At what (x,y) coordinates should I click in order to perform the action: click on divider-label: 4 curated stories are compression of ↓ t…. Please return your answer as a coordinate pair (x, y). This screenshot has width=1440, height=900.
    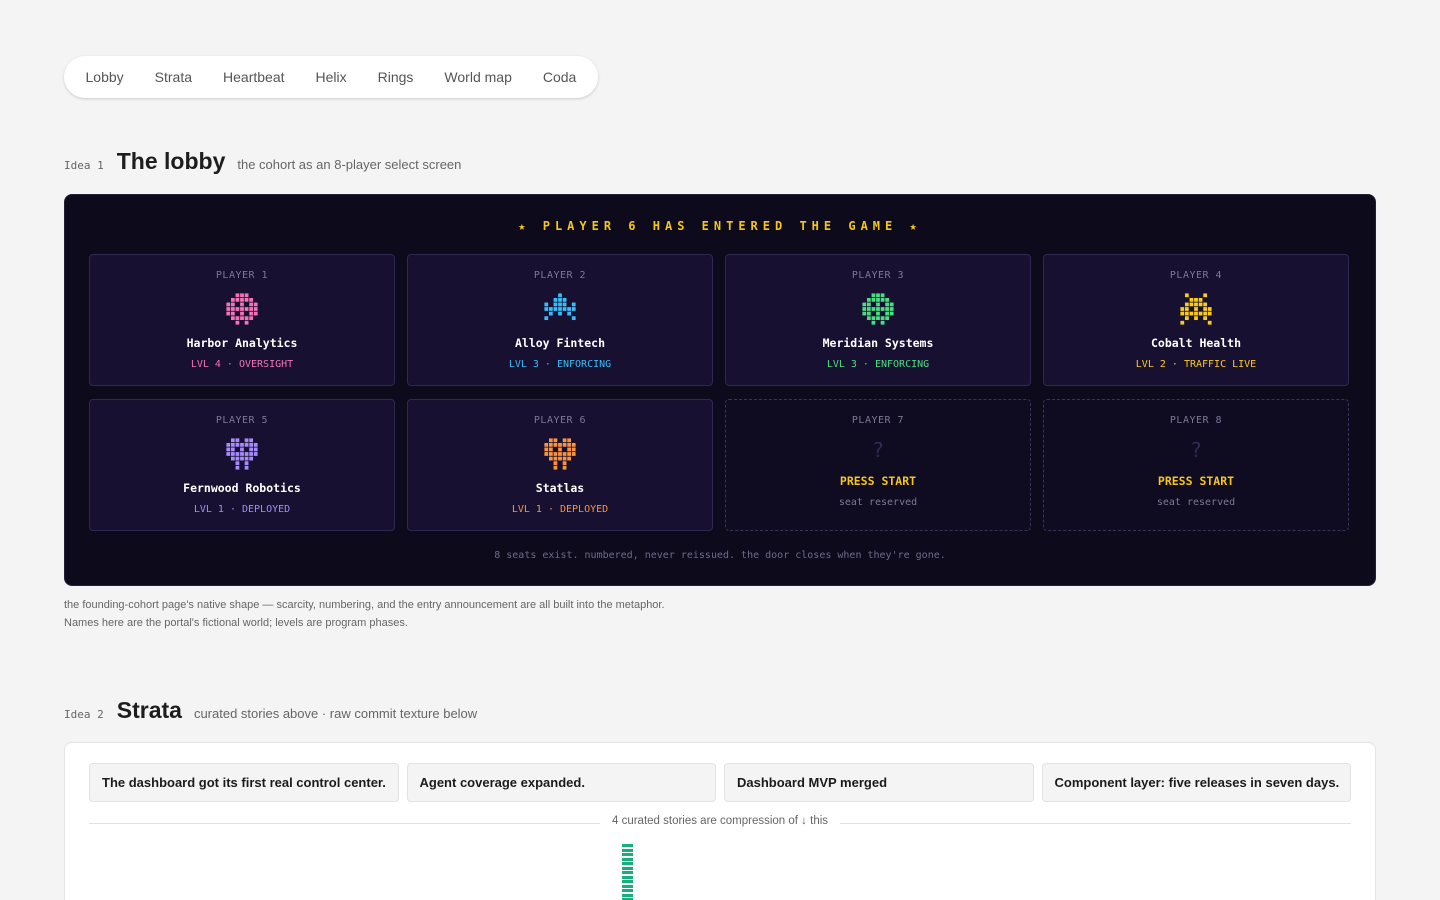
    Looking at the image, I should click on (720, 821).